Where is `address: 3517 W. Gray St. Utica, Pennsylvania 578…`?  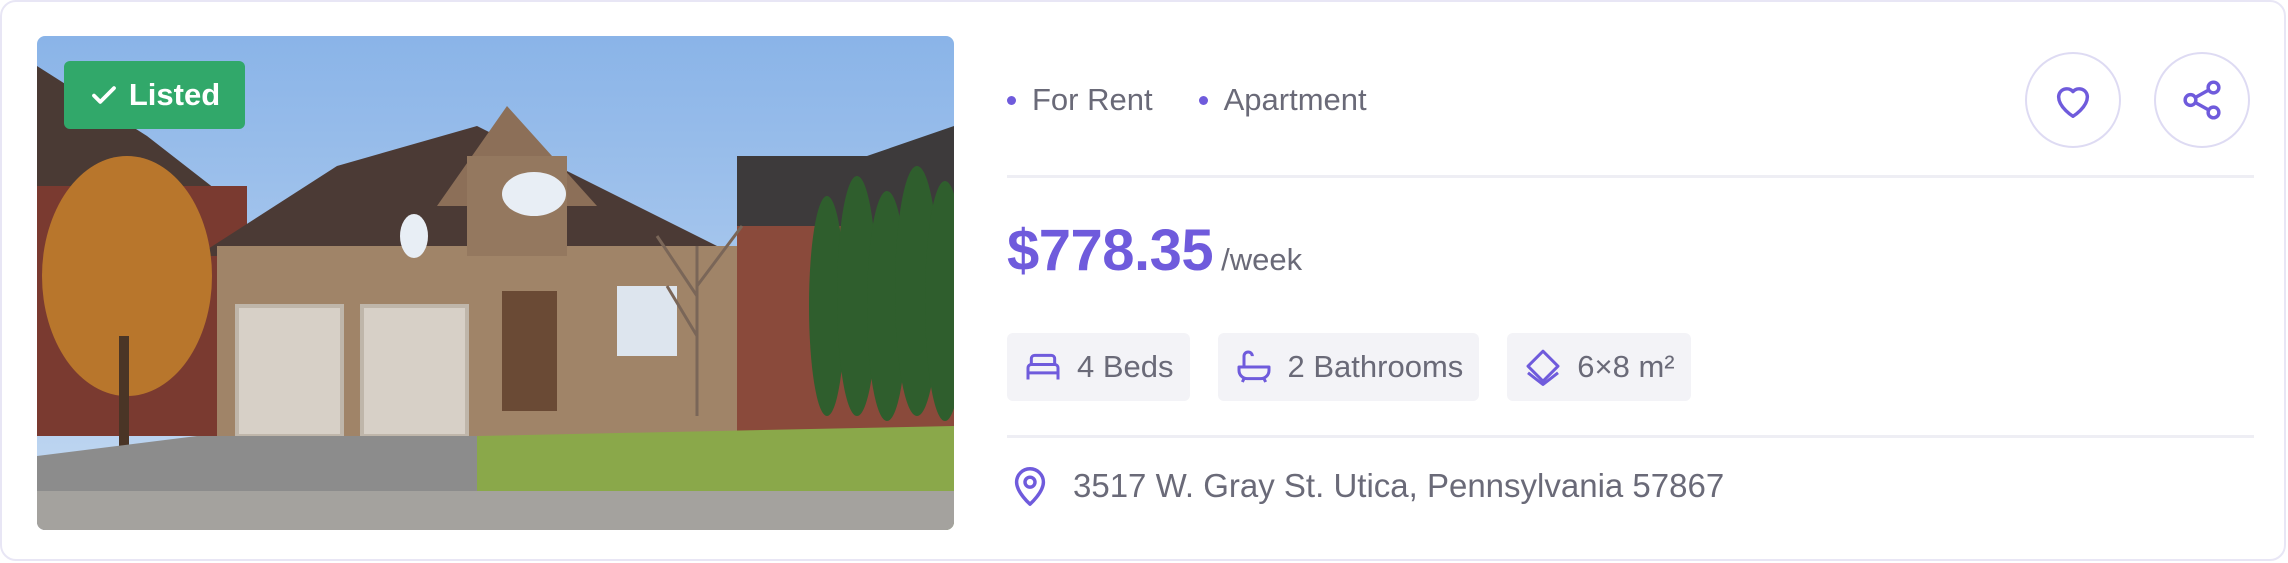 address: 3517 W. Gray St. Utica, Pennsylvania 578… is located at coordinates (1365, 486).